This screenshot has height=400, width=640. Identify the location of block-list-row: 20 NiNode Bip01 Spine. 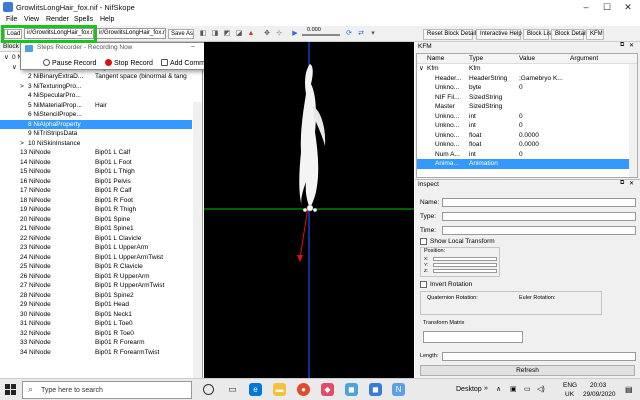
(96, 220).